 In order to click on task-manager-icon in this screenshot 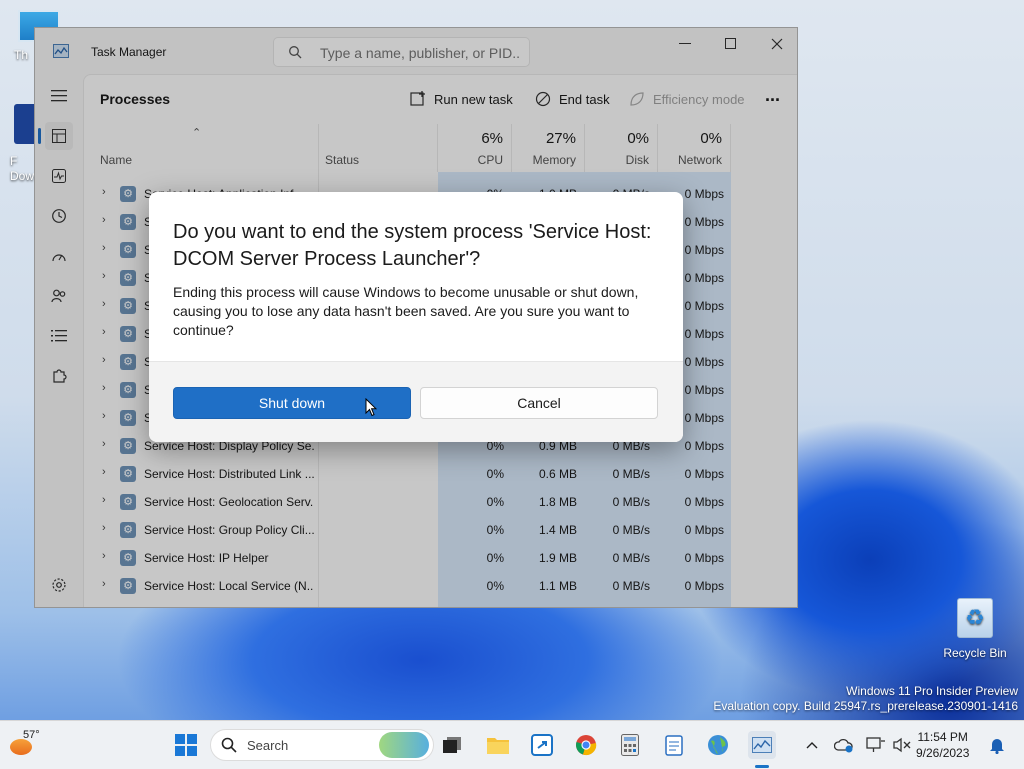, I will do `click(762, 745)`.